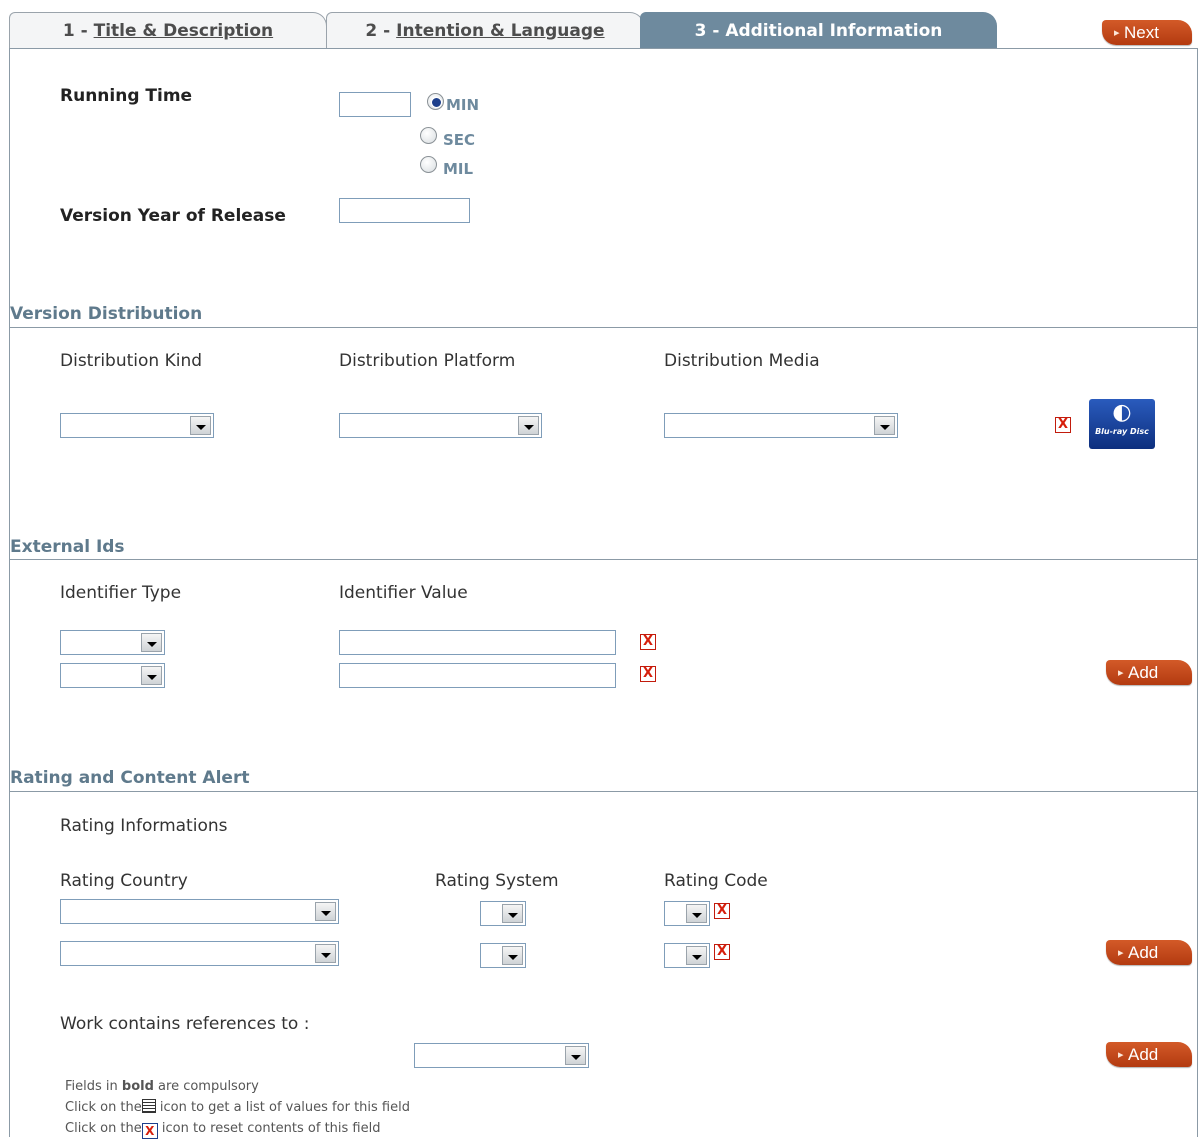  What do you see at coordinates (428, 164) in the screenshot?
I see `mil-radio` at bounding box center [428, 164].